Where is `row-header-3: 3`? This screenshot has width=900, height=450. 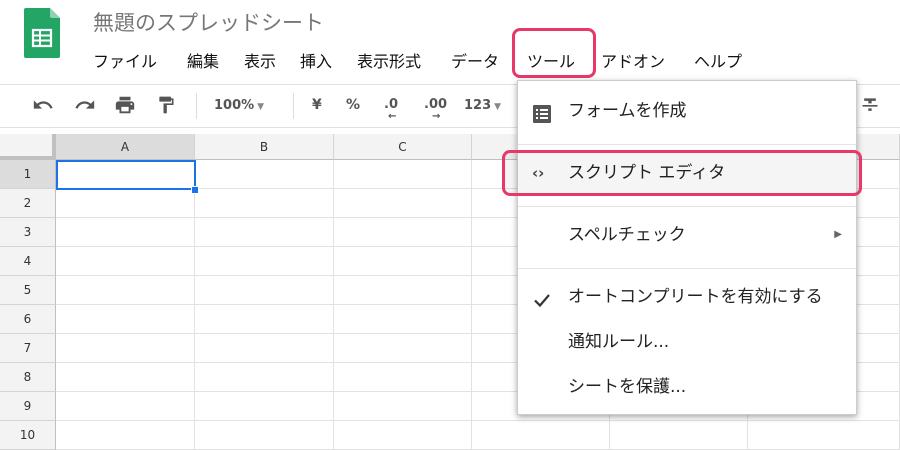
row-header-3: 3 is located at coordinates (28, 232).